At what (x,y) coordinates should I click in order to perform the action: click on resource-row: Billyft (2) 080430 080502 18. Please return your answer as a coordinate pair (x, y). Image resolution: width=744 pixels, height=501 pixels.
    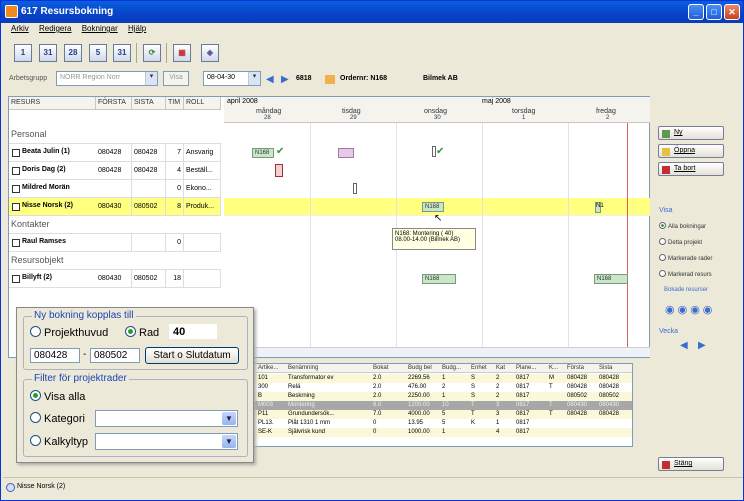
    Looking at the image, I should click on (115, 279).